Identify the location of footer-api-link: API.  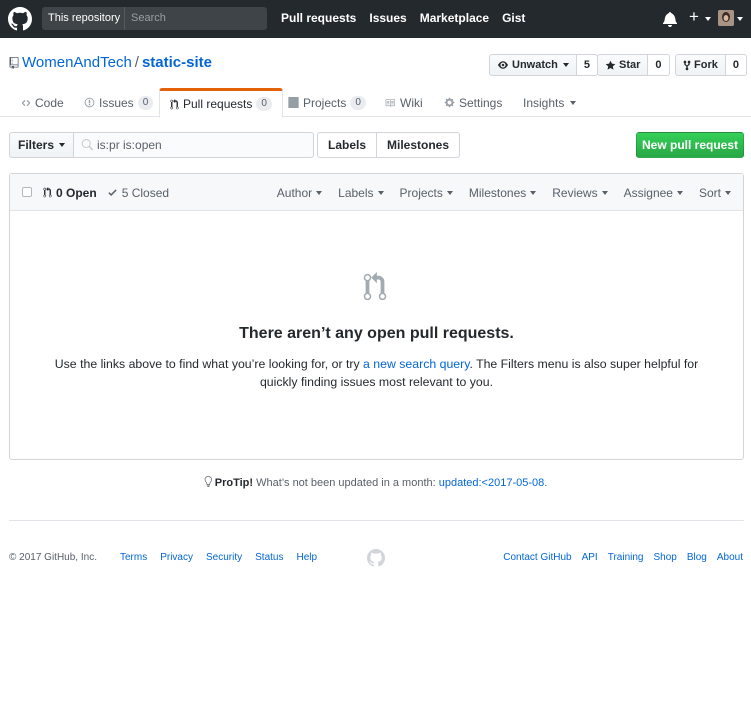
(590, 557).